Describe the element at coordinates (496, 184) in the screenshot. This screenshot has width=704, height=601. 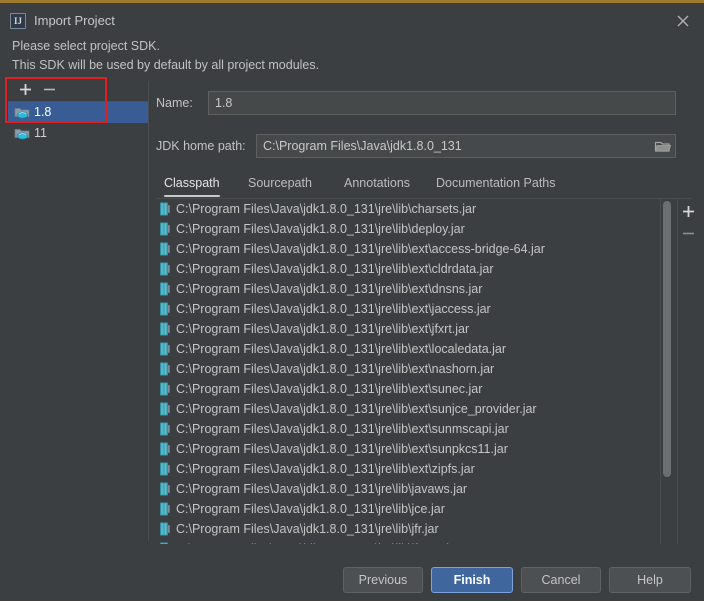
I see `tab-documentation-paths: Documentation Paths` at that location.